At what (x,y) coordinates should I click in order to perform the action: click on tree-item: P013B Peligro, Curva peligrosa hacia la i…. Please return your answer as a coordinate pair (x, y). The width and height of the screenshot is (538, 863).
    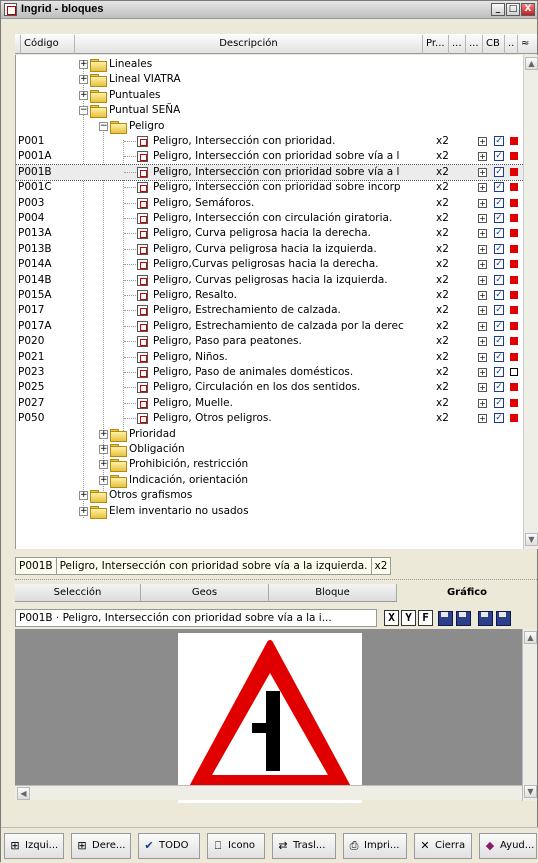
    Looking at the image, I should click on (269, 249).